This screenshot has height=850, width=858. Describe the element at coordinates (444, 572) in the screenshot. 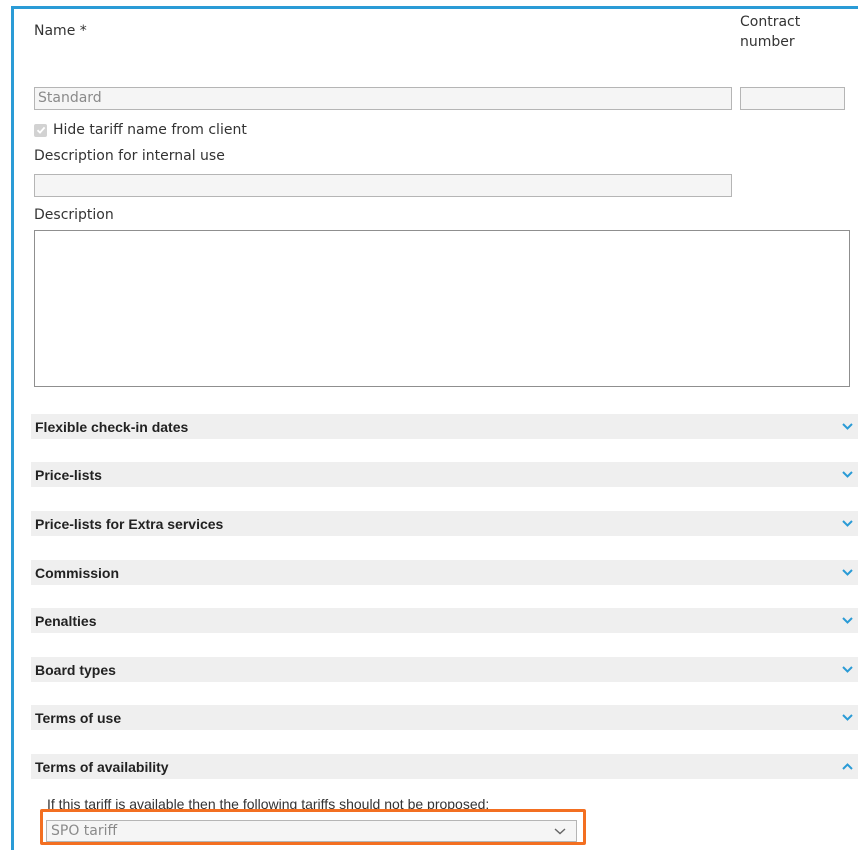

I see `section-commission: Commission` at that location.